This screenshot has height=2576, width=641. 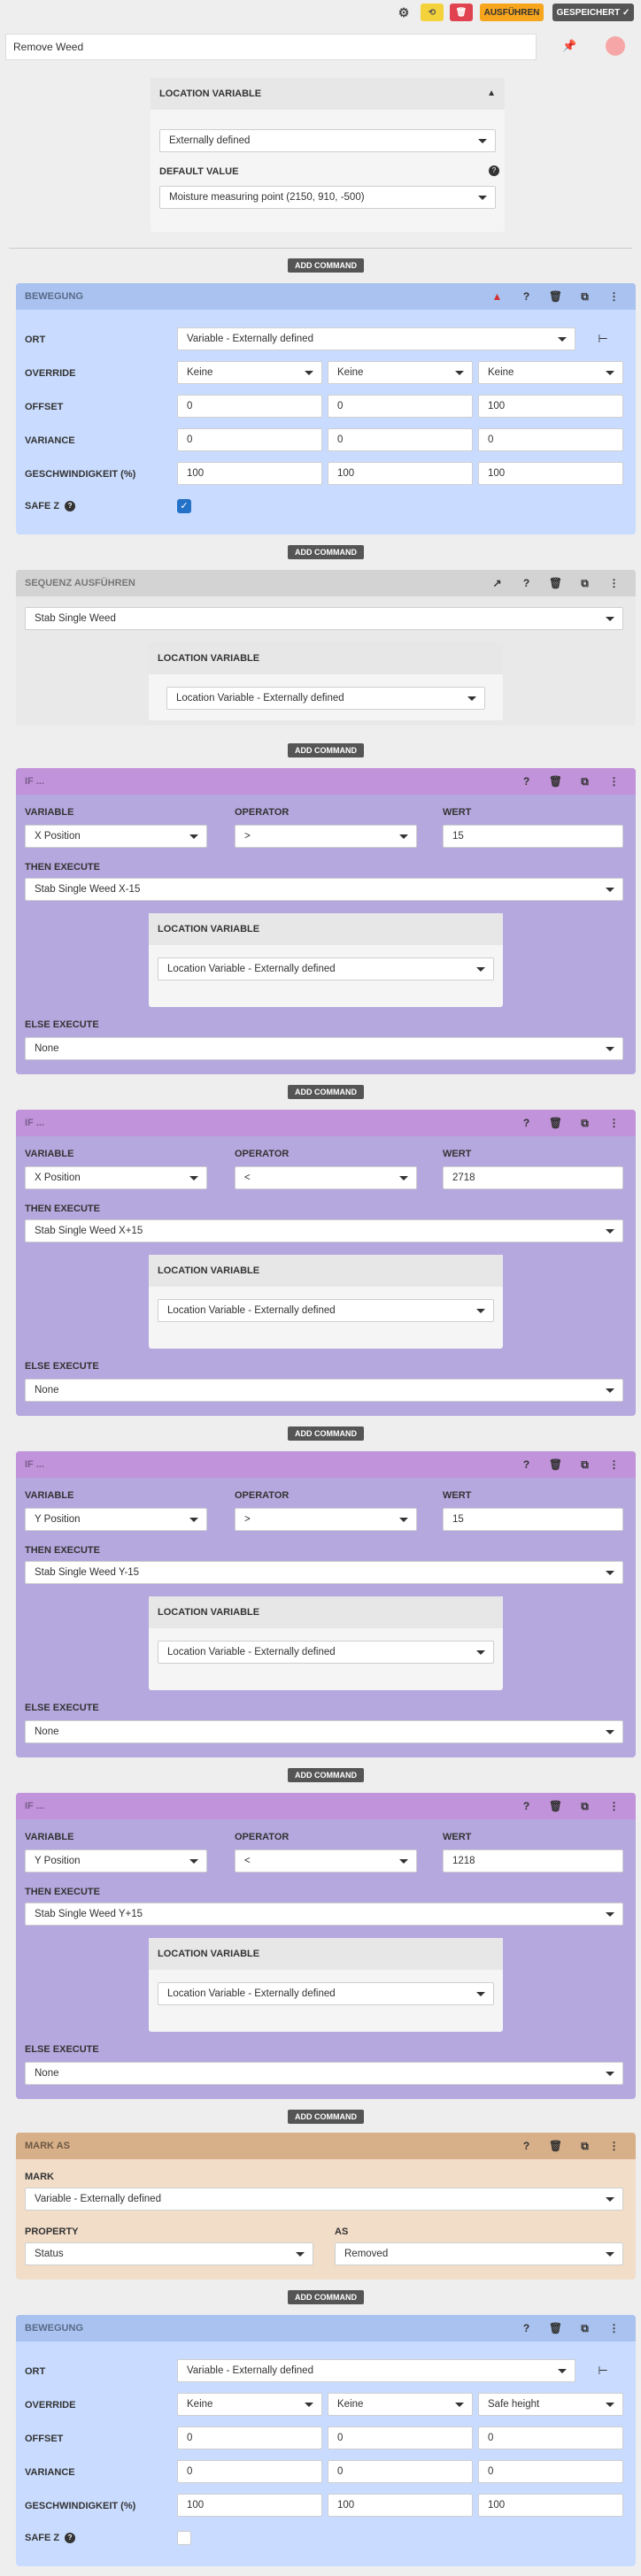 I want to click on color-picker, so click(x=615, y=46).